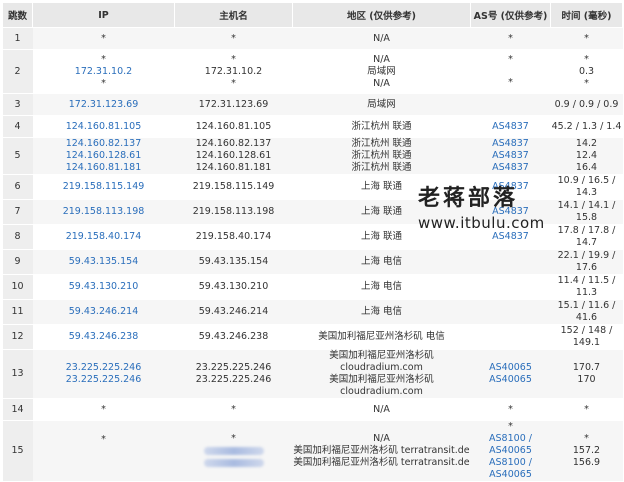 This screenshot has width=624, height=482. What do you see at coordinates (17, 409) in the screenshot?
I see `cell-hop: 14` at bounding box center [17, 409].